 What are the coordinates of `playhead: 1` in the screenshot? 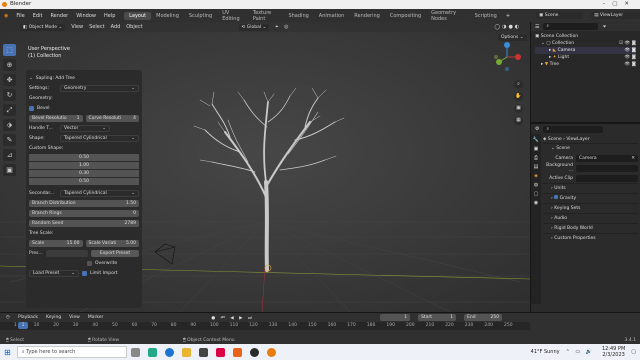 It's located at (23, 325).